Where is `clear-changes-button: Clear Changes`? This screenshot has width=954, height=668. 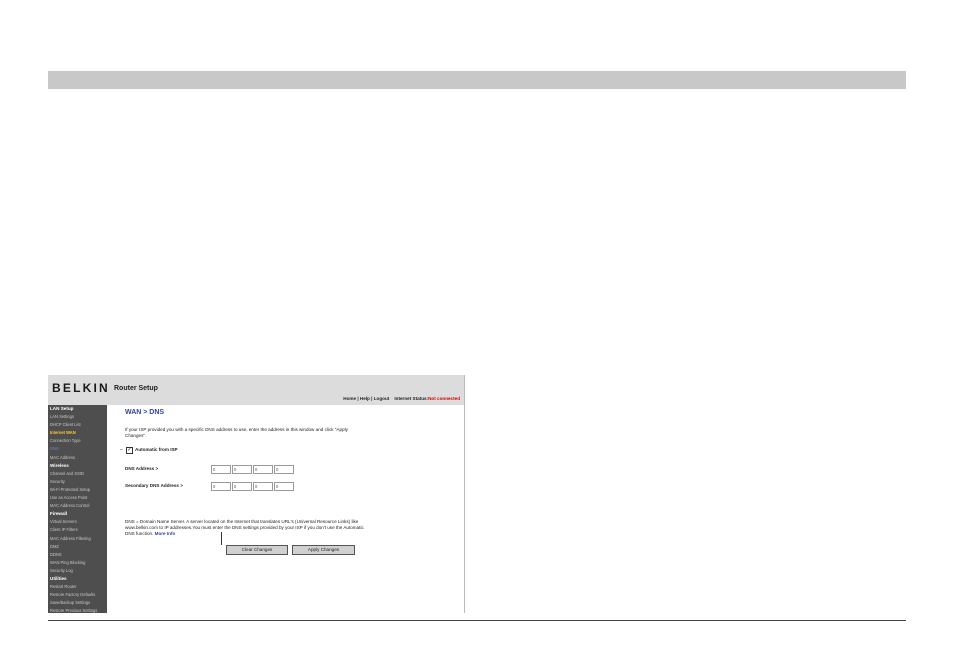
clear-changes-button: Clear Changes is located at coordinates (257, 550).